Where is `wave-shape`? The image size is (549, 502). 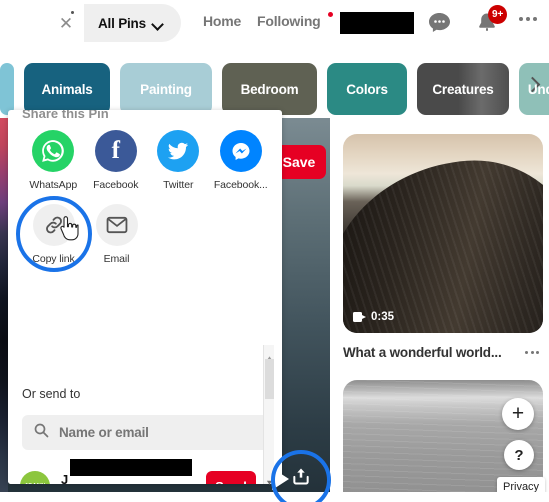 wave-shape is located at coordinates (443, 243).